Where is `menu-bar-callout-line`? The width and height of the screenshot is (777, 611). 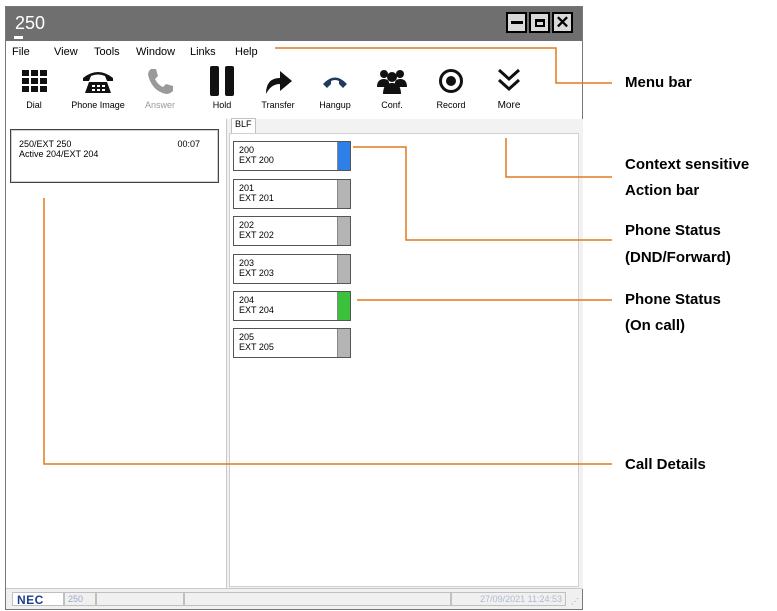 menu-bar-callout-line is located at coordinates (443, 65).